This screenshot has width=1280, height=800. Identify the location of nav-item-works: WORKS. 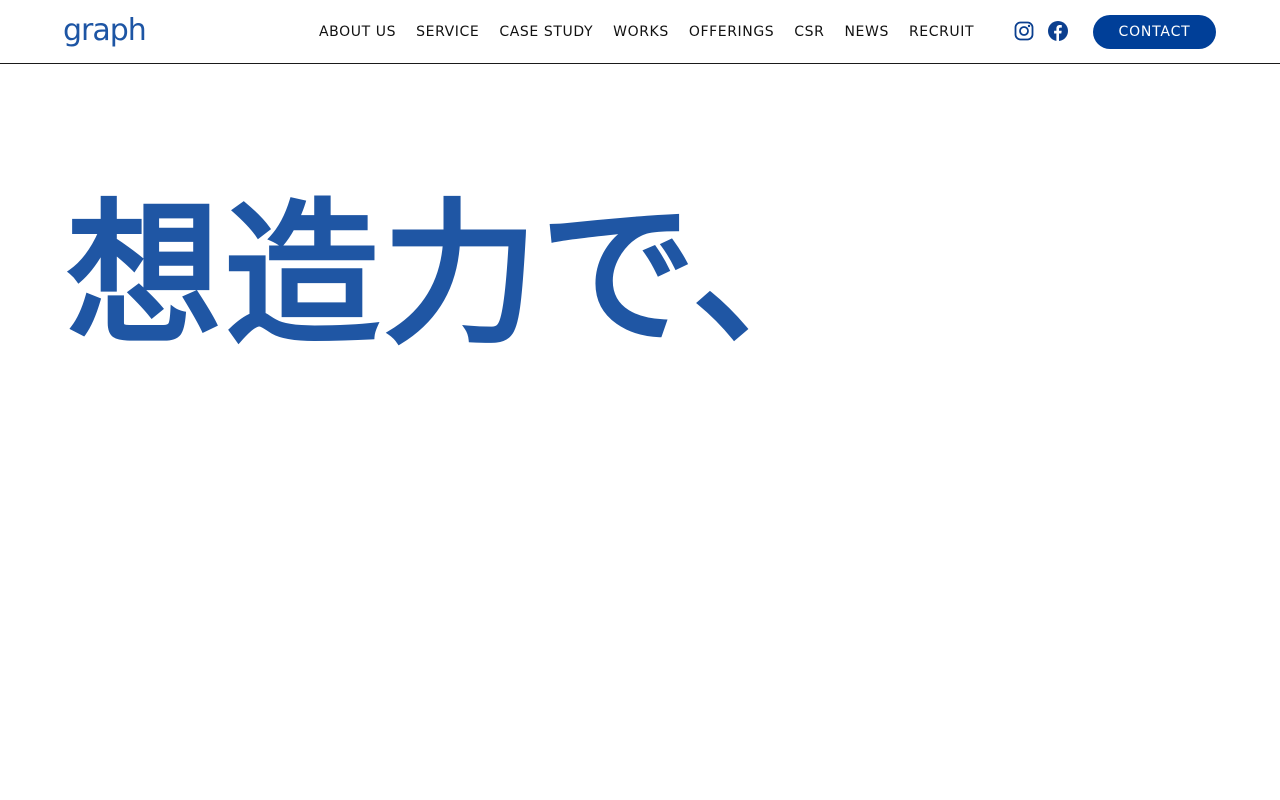
(641, 32).